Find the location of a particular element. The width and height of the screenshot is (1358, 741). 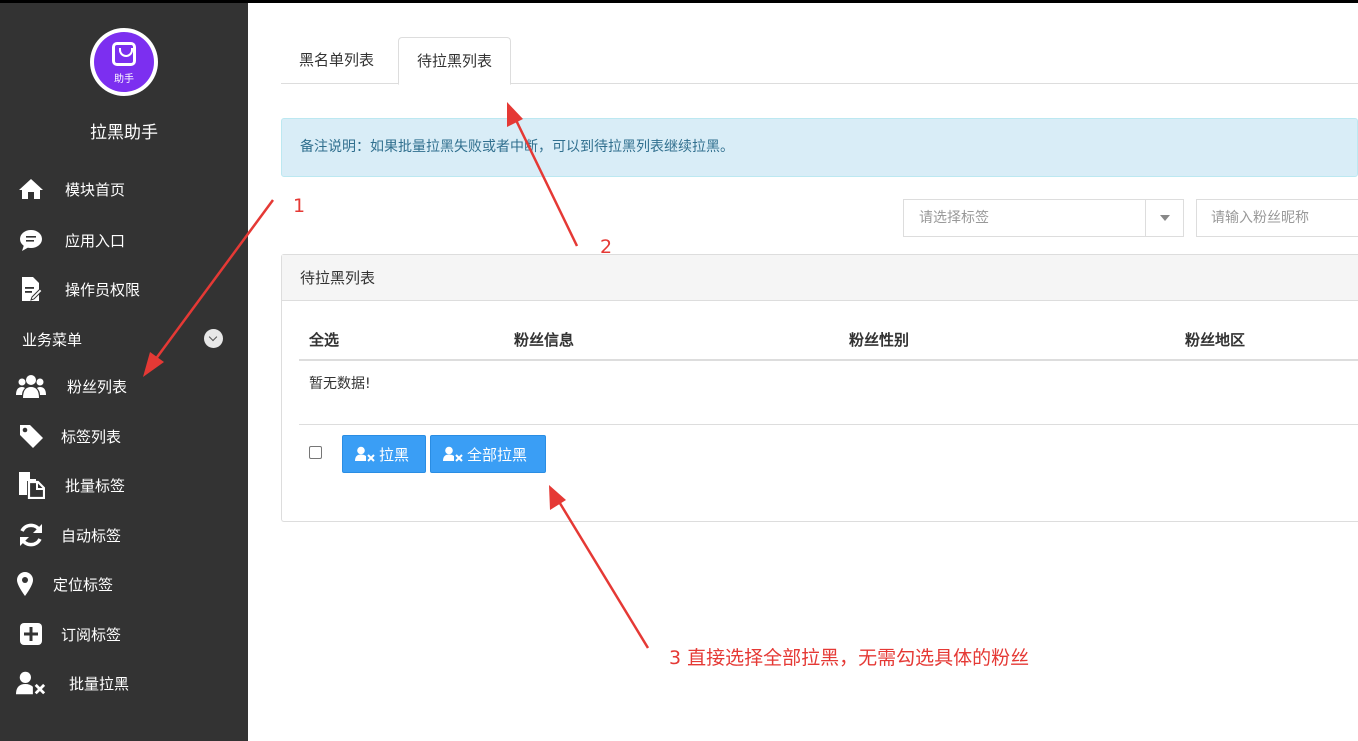

annotation-label-1: 1 is located at coordinates (299, 206).